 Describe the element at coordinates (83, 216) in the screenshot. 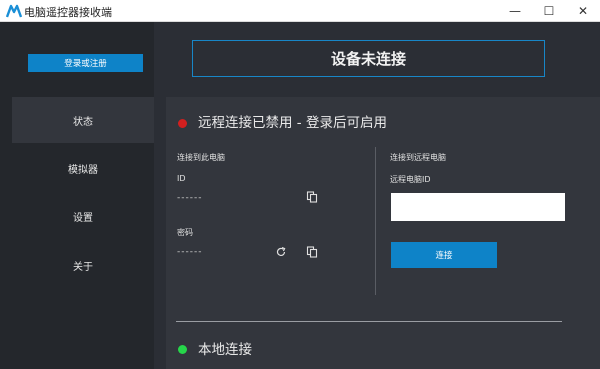

I see `sidebar-item-settings: 设置` at that location.